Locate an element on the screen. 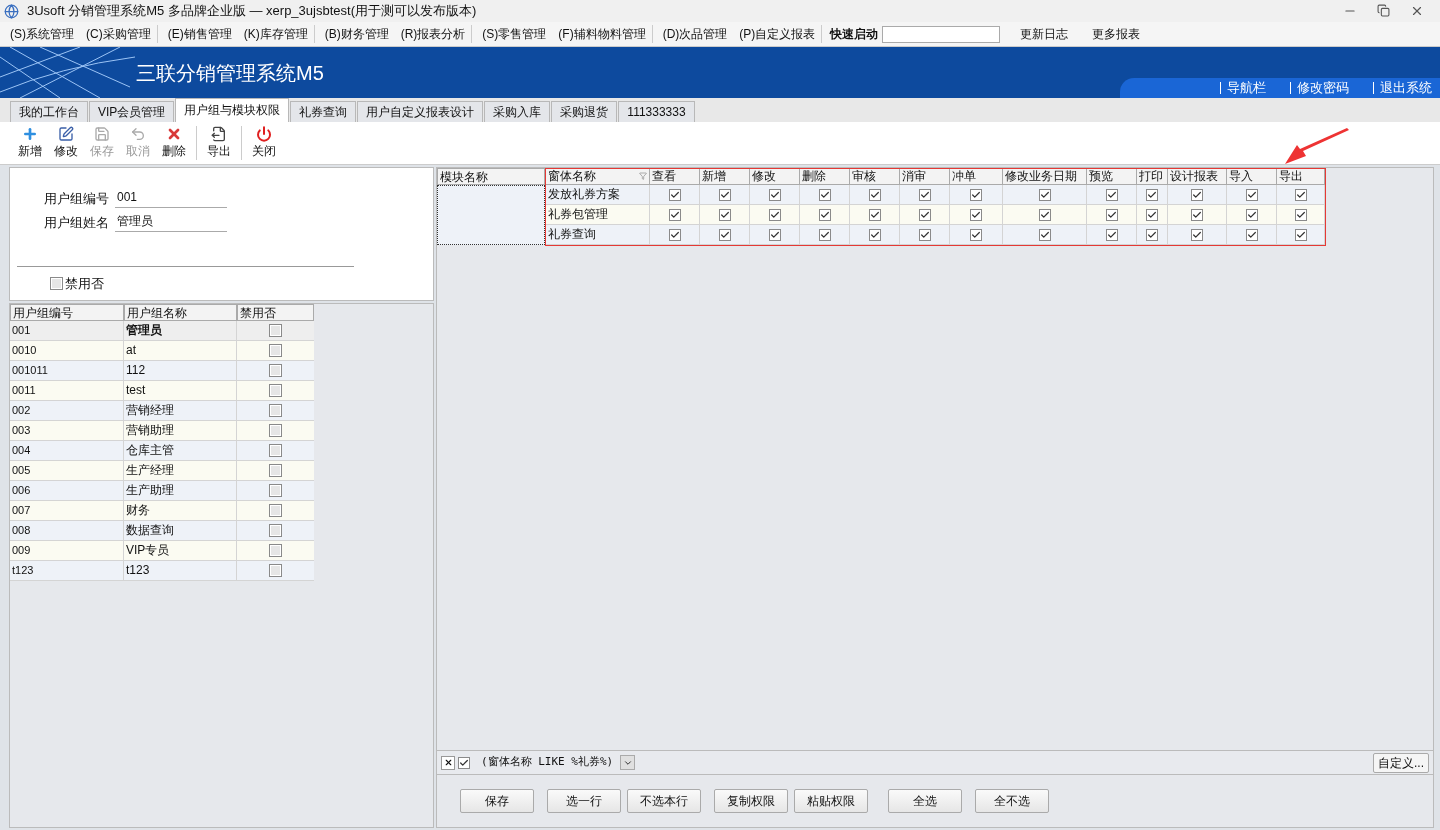 The image size is (1440, 830). restore-icon is located at coordinates (1383, 10).